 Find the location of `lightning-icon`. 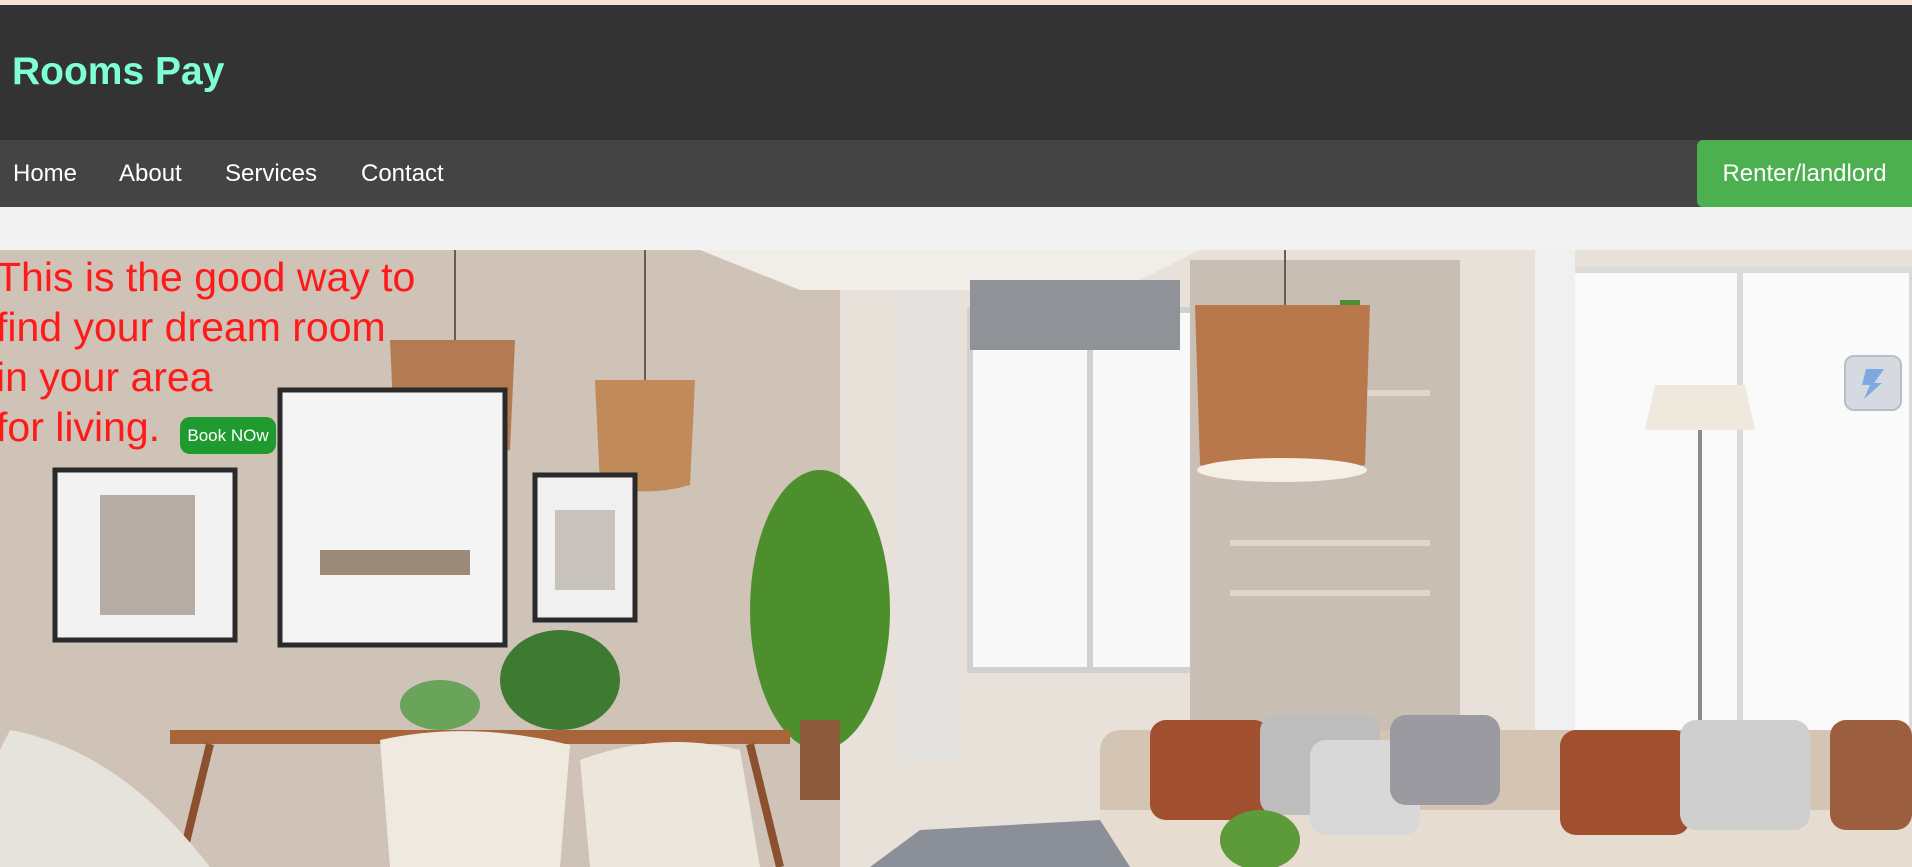

lightning-icon is located at coordinates (1873, 384).